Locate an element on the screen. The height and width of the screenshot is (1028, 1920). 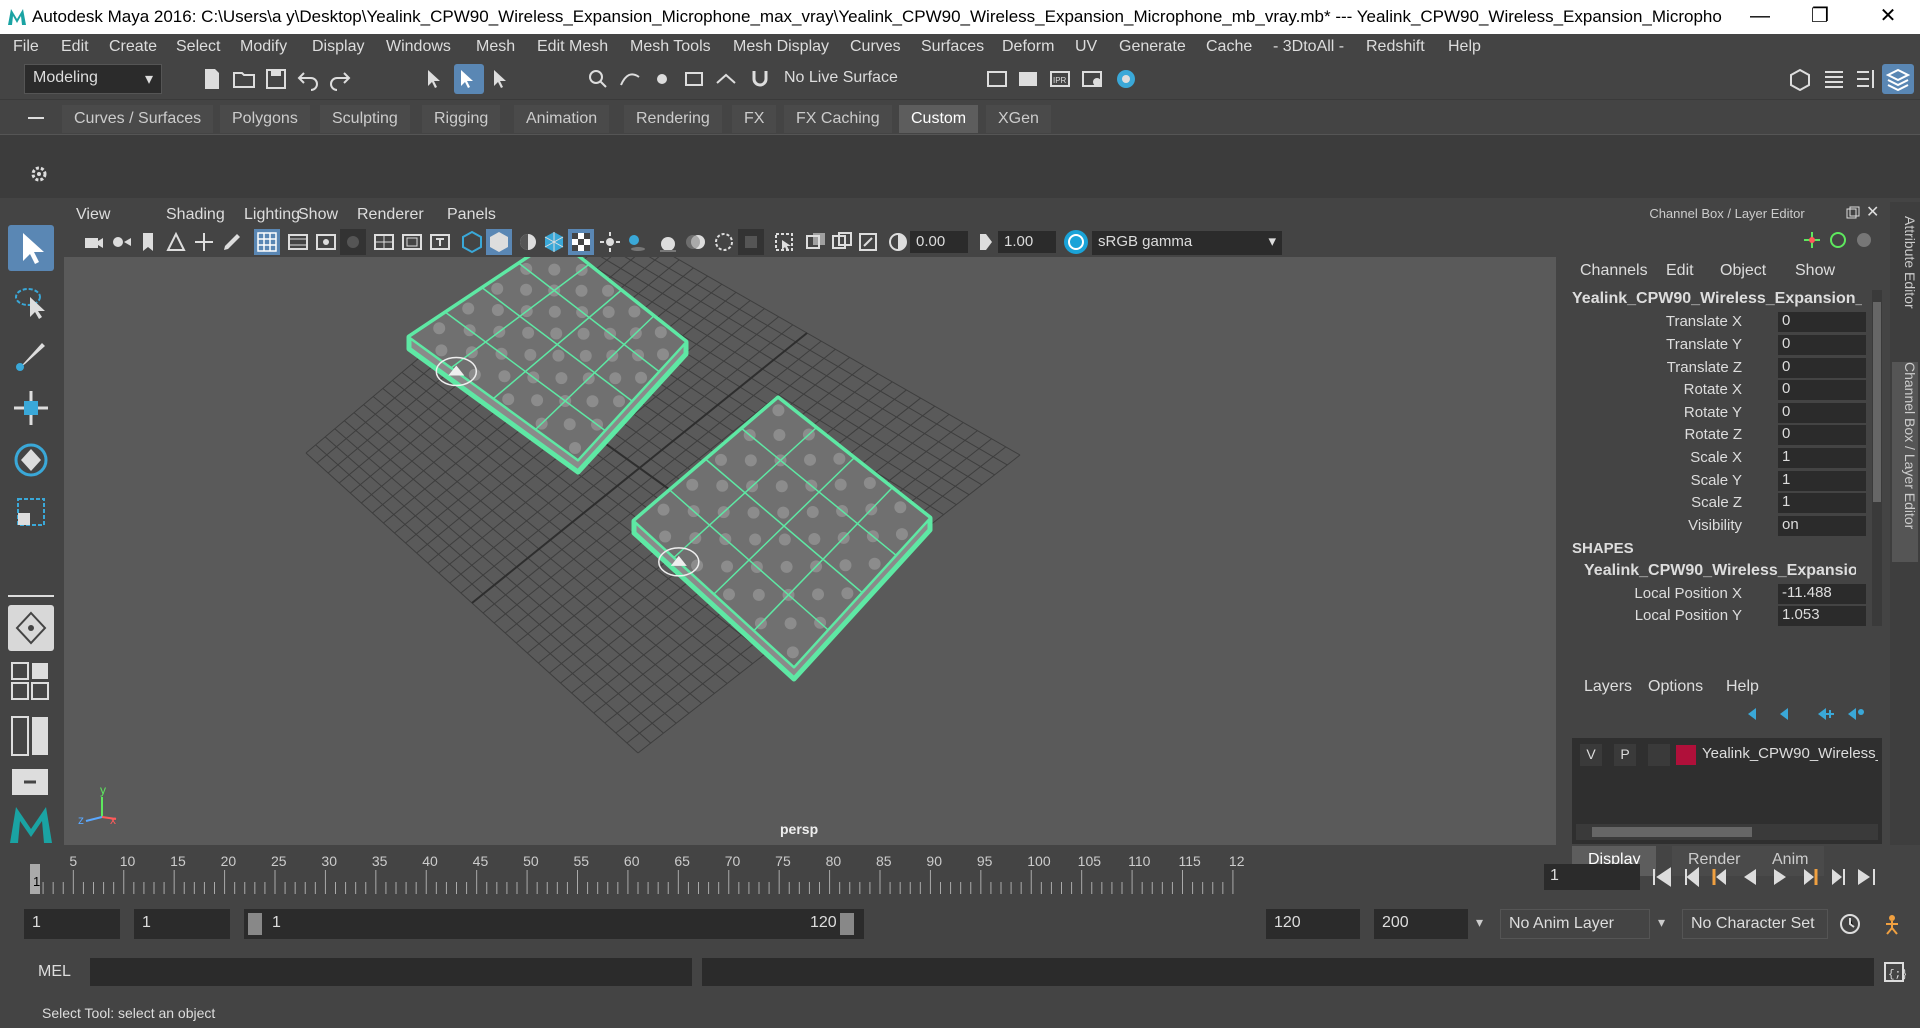
select-tool-button is located at coordinates (31, 248).